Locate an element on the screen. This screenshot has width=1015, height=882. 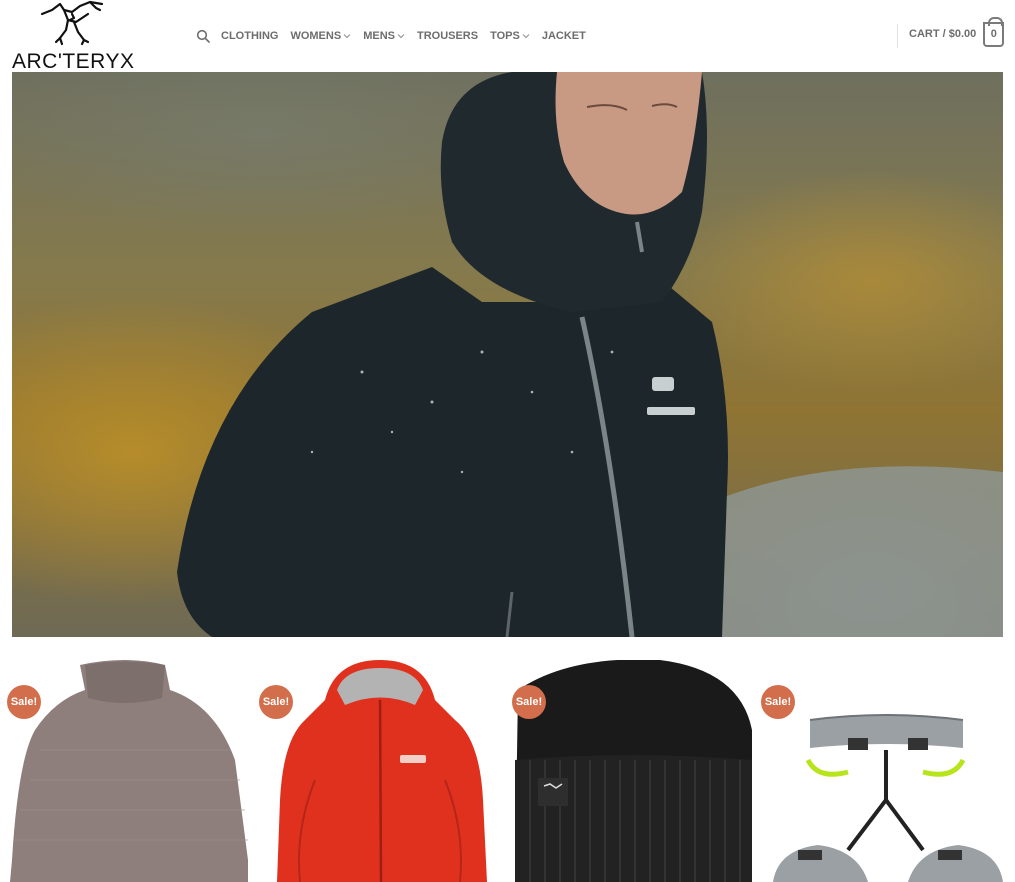
brand-logo: ARC'TERYX is located at coordinates (73, 36).